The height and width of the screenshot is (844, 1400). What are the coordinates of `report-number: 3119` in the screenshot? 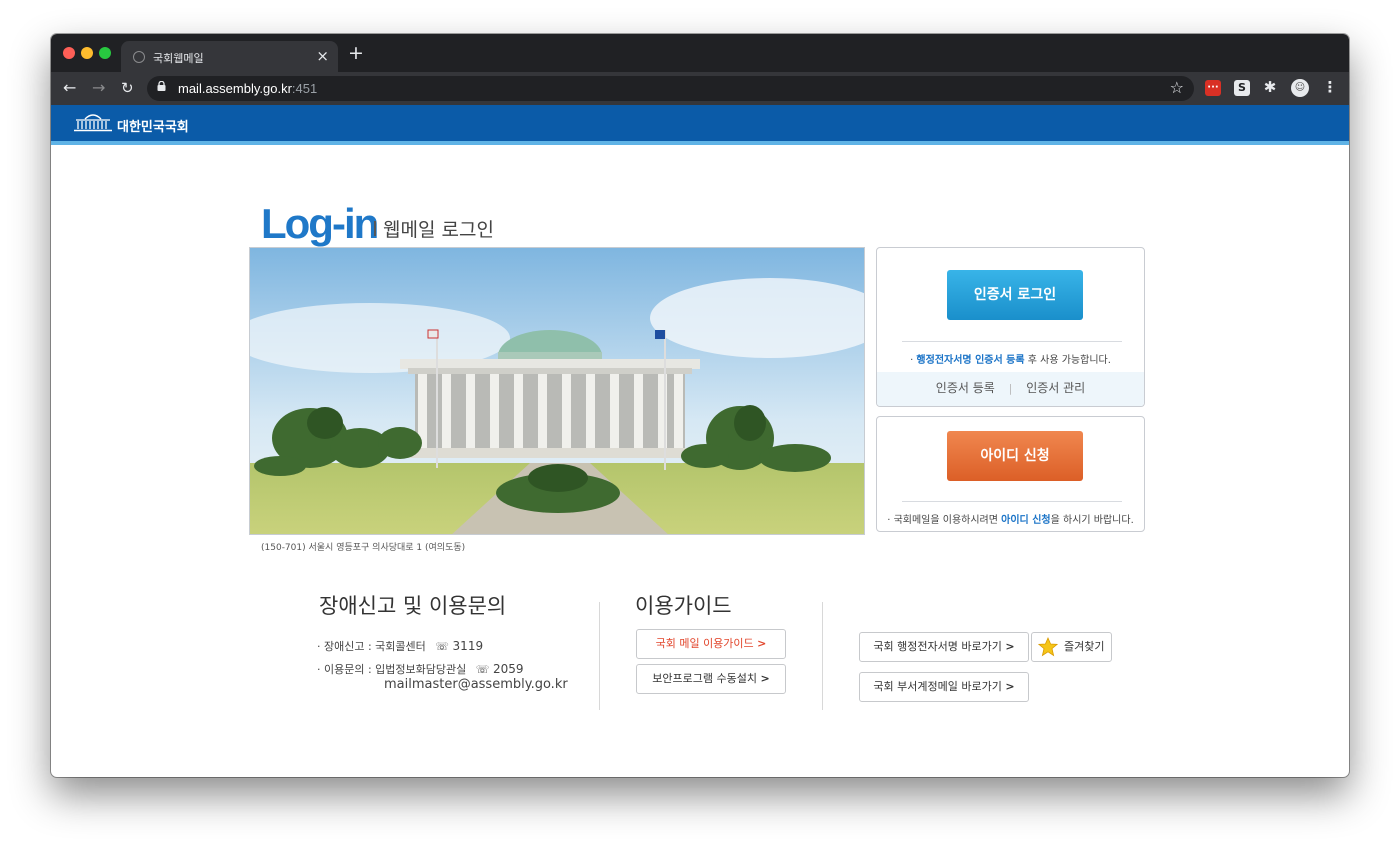 It's located at (468, 646).